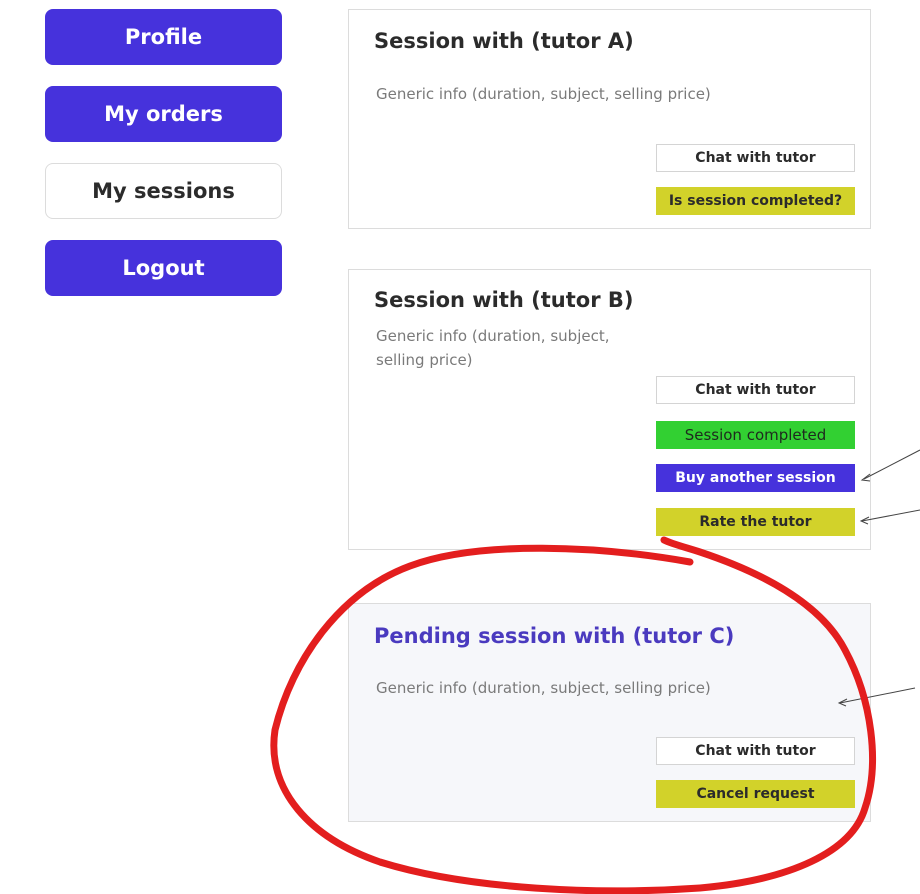 This screenshot has width=920, height=894. Describe the element at coordinates (755, 478) in the screenshot. I see `buy-another-session-button: Buy another session` at that location.